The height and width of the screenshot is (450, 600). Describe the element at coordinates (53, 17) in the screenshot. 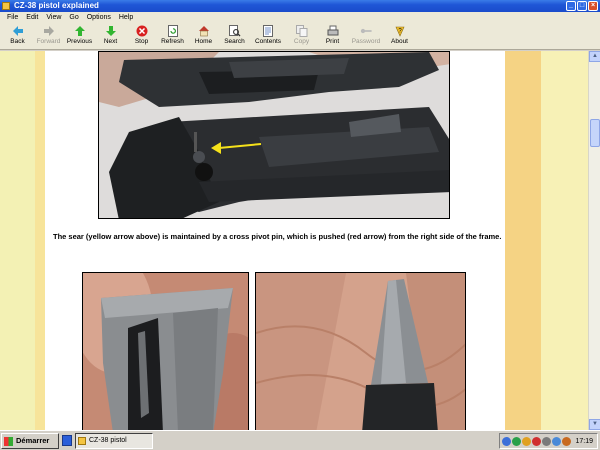

I see `menu-view: View` at that location.